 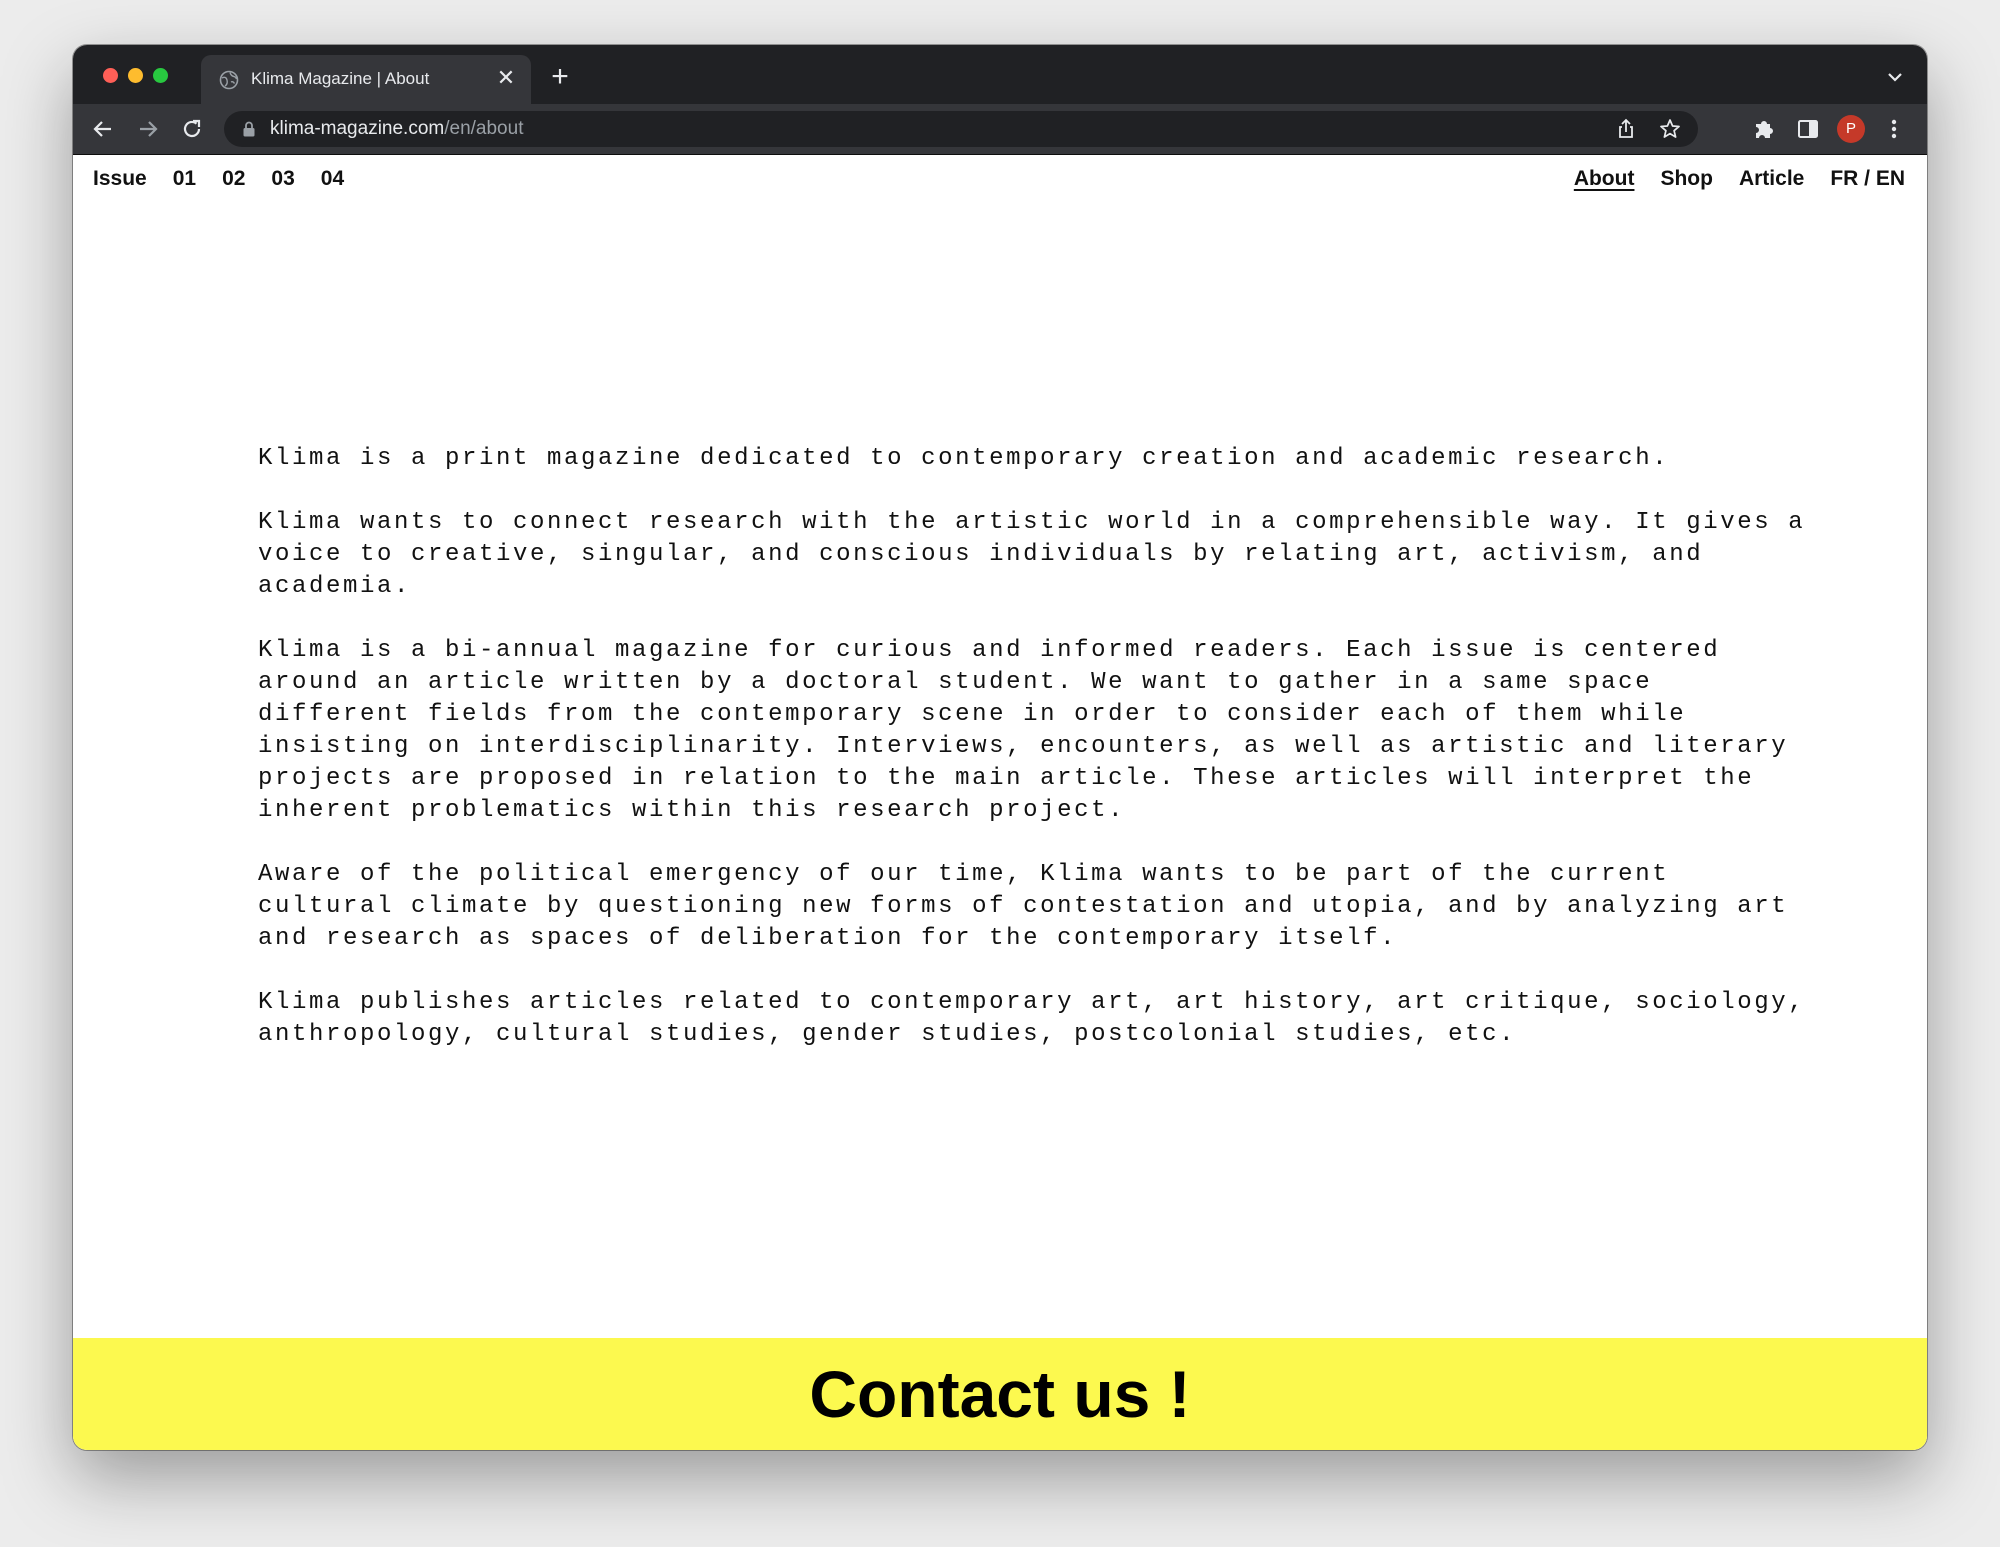 What do you see at coordinates (1764, 129) in the screenshot?
I see `extensions-puzzle-icon` at bounding box center [1764, 129].